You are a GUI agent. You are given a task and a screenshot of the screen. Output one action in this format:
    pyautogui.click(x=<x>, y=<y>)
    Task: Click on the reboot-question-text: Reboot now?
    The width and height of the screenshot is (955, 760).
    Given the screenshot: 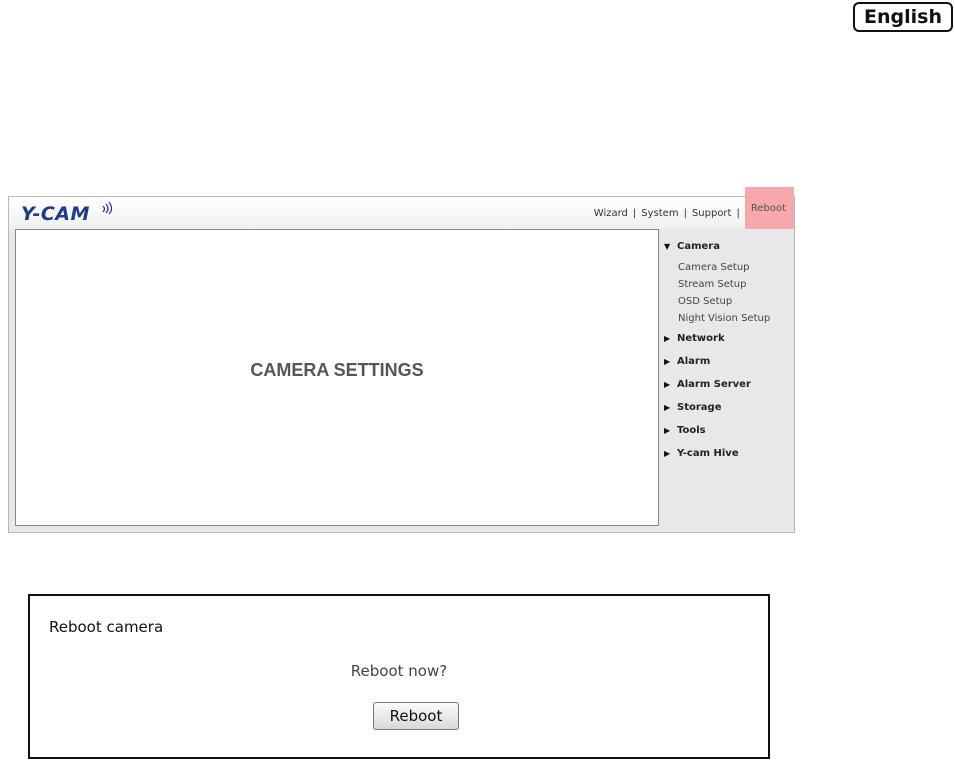 What is the action you would take?
    pyautogui.click(x=399, y=671)
    